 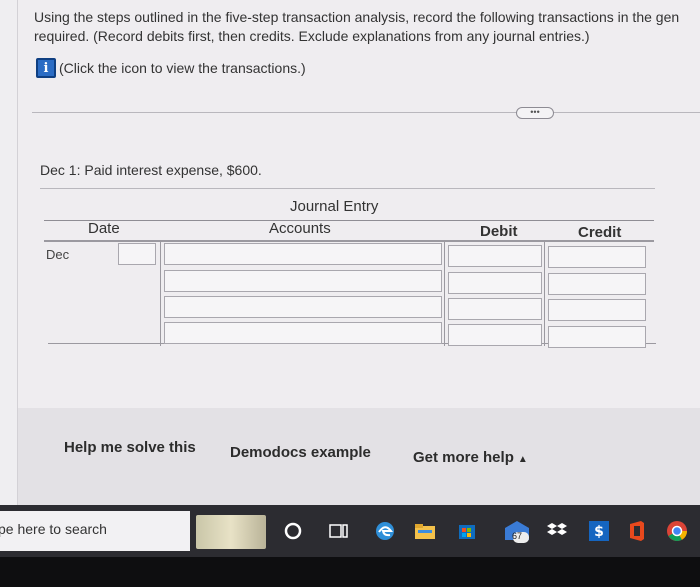 I want to click on file-explorer-icon, so click(x=425, y=531).